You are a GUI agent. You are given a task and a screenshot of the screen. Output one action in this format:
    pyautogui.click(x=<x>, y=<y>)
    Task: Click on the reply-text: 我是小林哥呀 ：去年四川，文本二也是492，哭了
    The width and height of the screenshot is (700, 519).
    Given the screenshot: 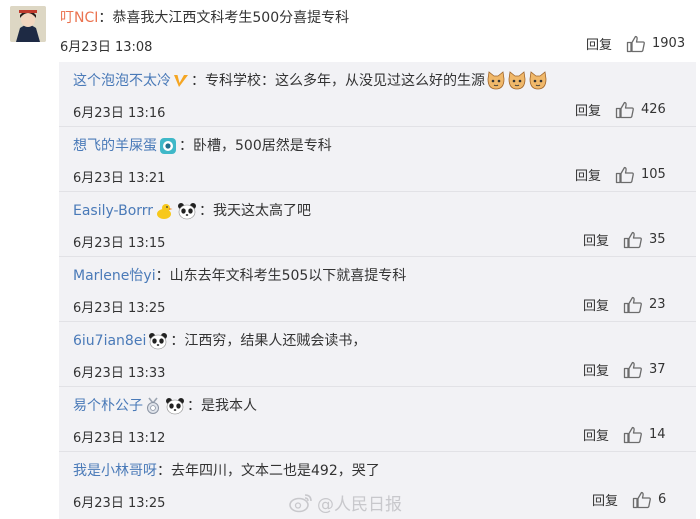 What is the action you would take?
    pyautogui.click(x=226, y=471)
    